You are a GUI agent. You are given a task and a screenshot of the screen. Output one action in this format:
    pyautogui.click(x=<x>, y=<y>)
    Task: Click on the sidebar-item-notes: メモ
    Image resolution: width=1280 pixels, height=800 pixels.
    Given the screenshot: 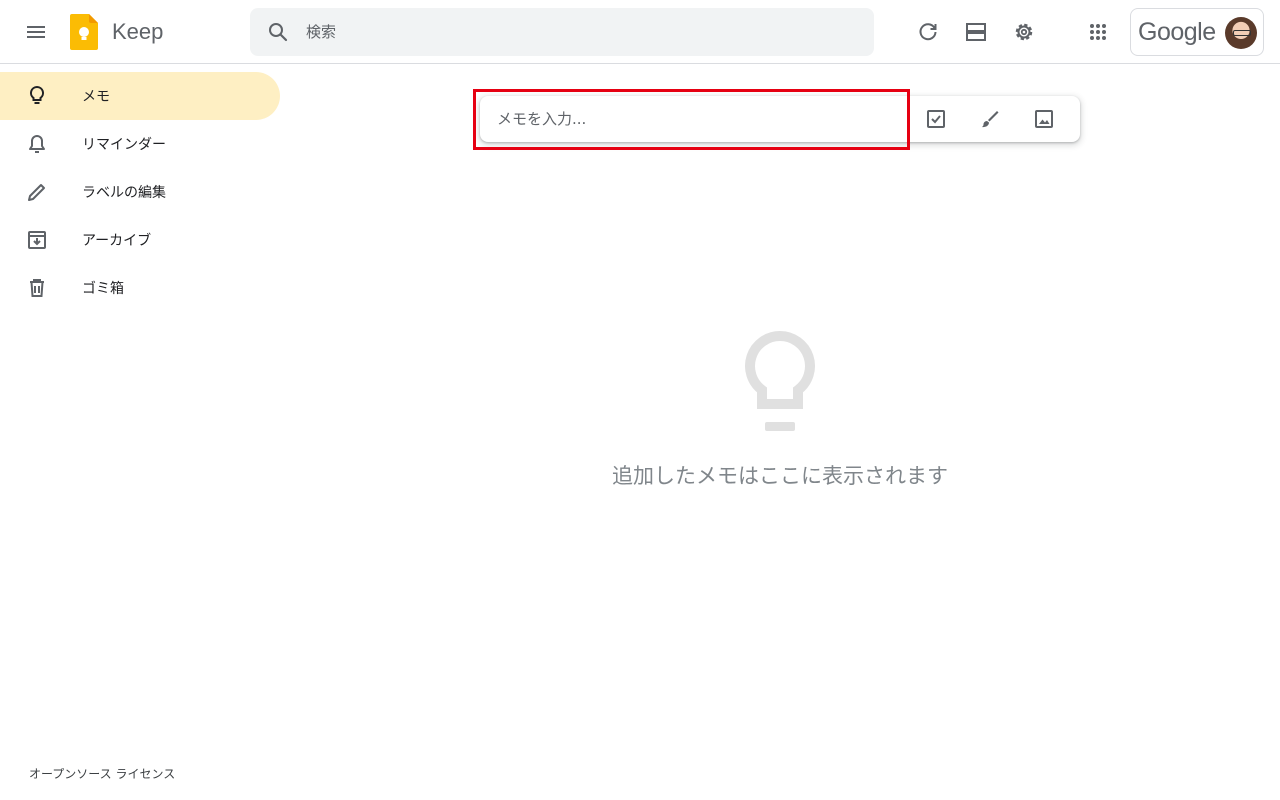 What is the action you would take?
    pyautogui.click(x=140, y=96)
    